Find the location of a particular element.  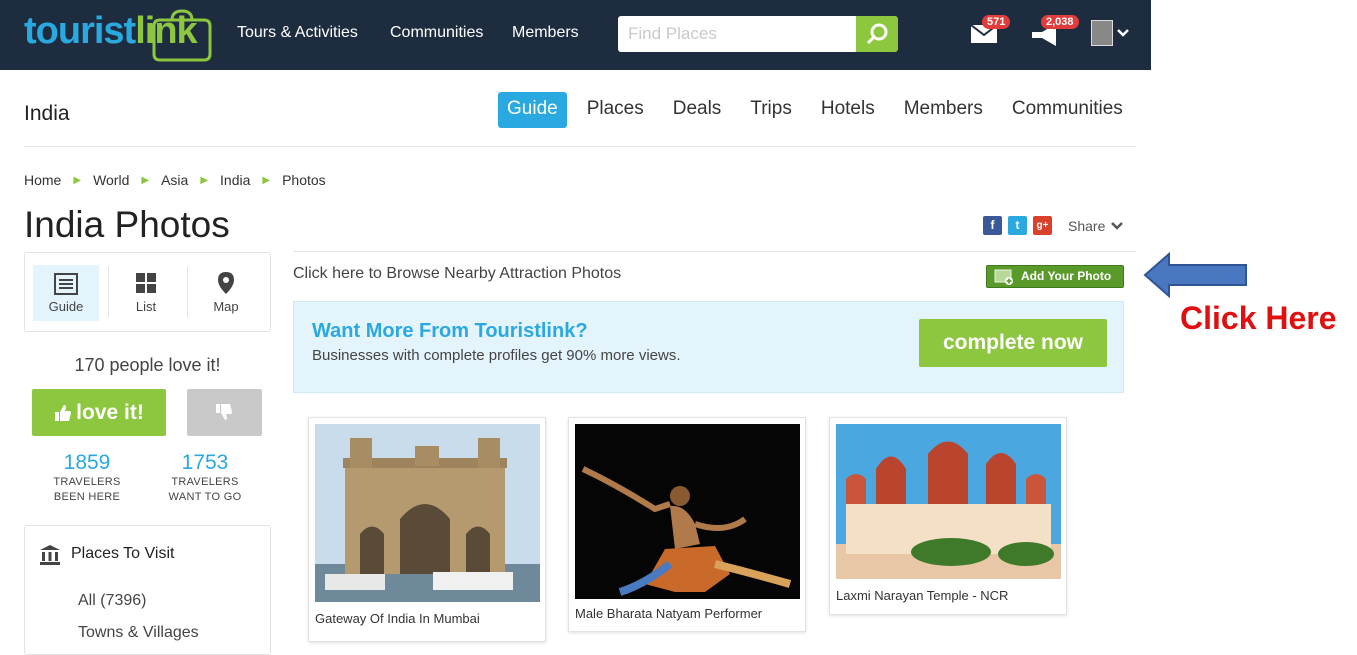

stat-number: 1859 is located at coordinates (87, 462).